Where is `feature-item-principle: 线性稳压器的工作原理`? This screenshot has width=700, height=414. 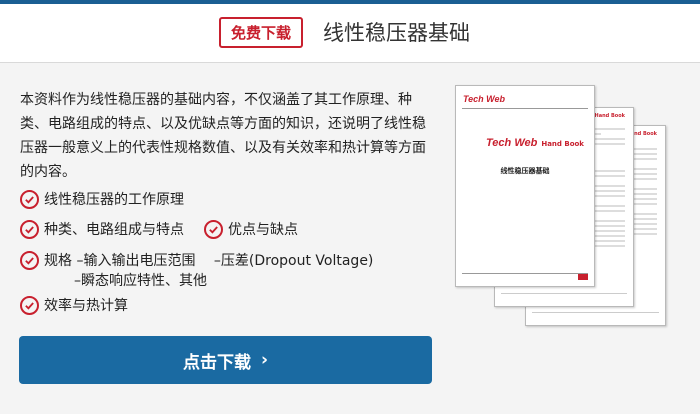 feature-item-principle: 线性稳压器的工作原理 is located at coordinates (102, 200).